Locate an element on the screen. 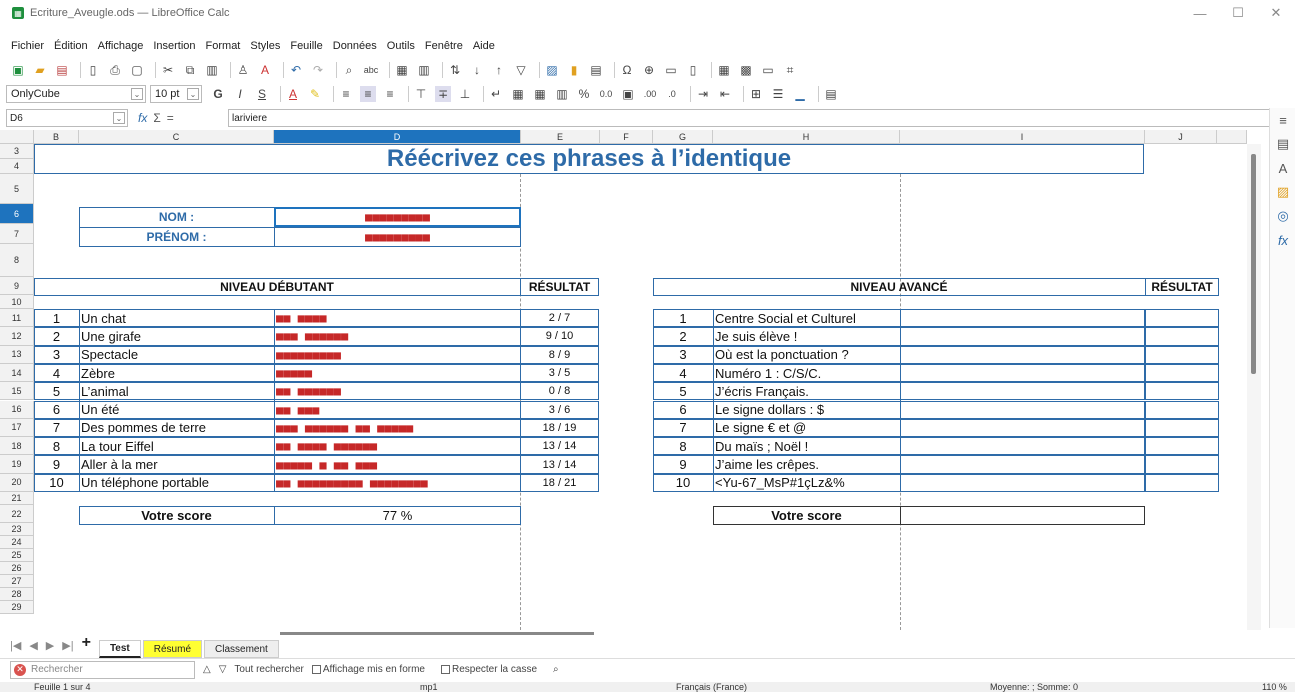 Image resolution: width=1295 pixels, height=692 pixels. row-header-27: 27 is located at coordinates (17, 581).